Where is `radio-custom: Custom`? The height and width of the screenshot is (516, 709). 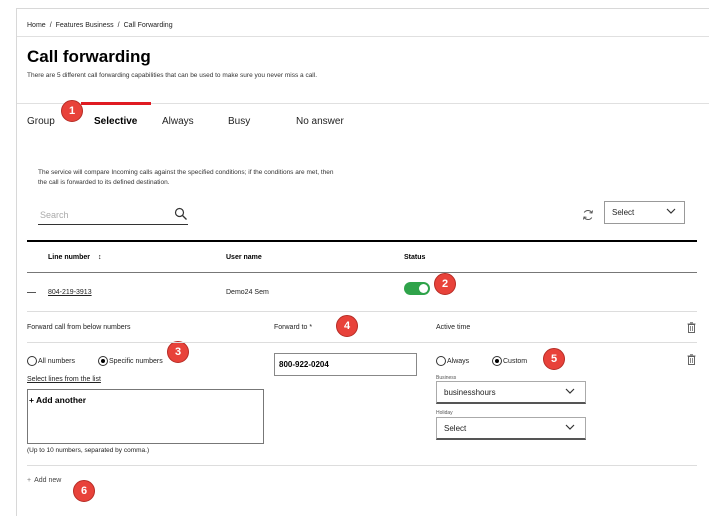
radio-custom: Custom is located at coordinates (509, 361).